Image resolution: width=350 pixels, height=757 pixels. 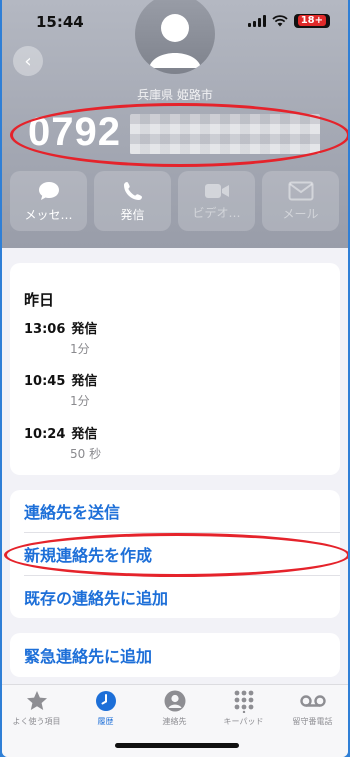 What do you see at coordinates (175, 95) in the screenshot?
I see `contact-location: 兵庫県 姫路市` at bounding box center [175, 95].